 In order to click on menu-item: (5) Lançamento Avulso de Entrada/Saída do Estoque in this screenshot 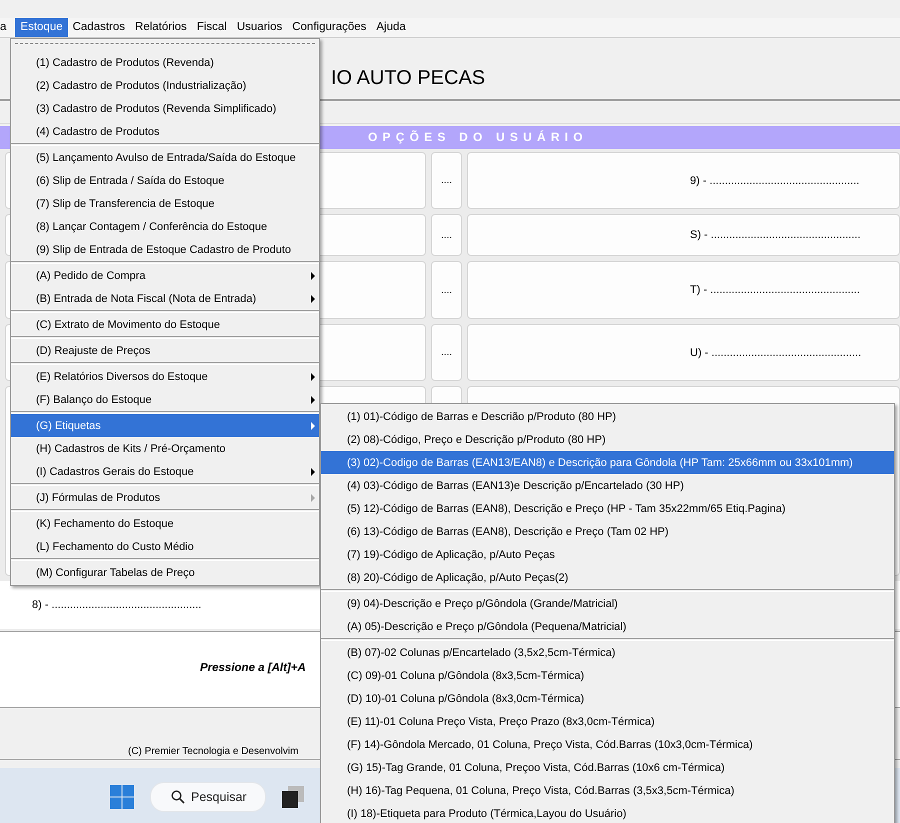, I will do `click(165, 157)`.